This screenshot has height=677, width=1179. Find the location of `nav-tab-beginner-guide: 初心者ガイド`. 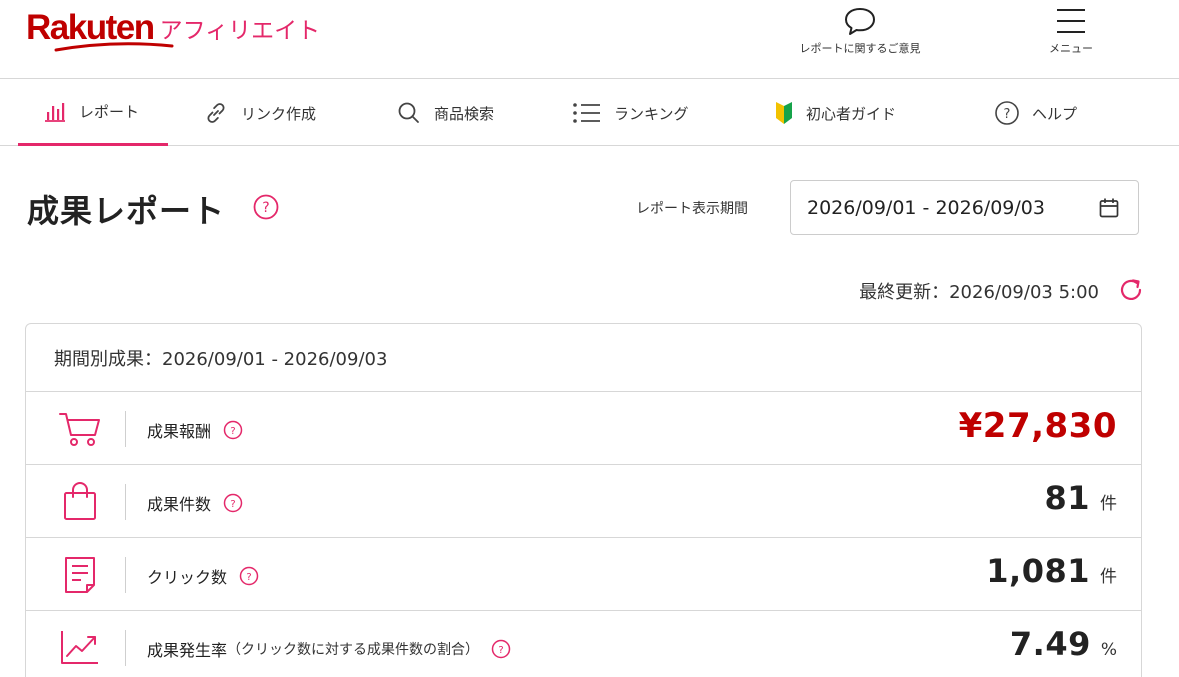

nav-tab-beginner-guide: 初心者ガイド is located at coordinates (835, 113).